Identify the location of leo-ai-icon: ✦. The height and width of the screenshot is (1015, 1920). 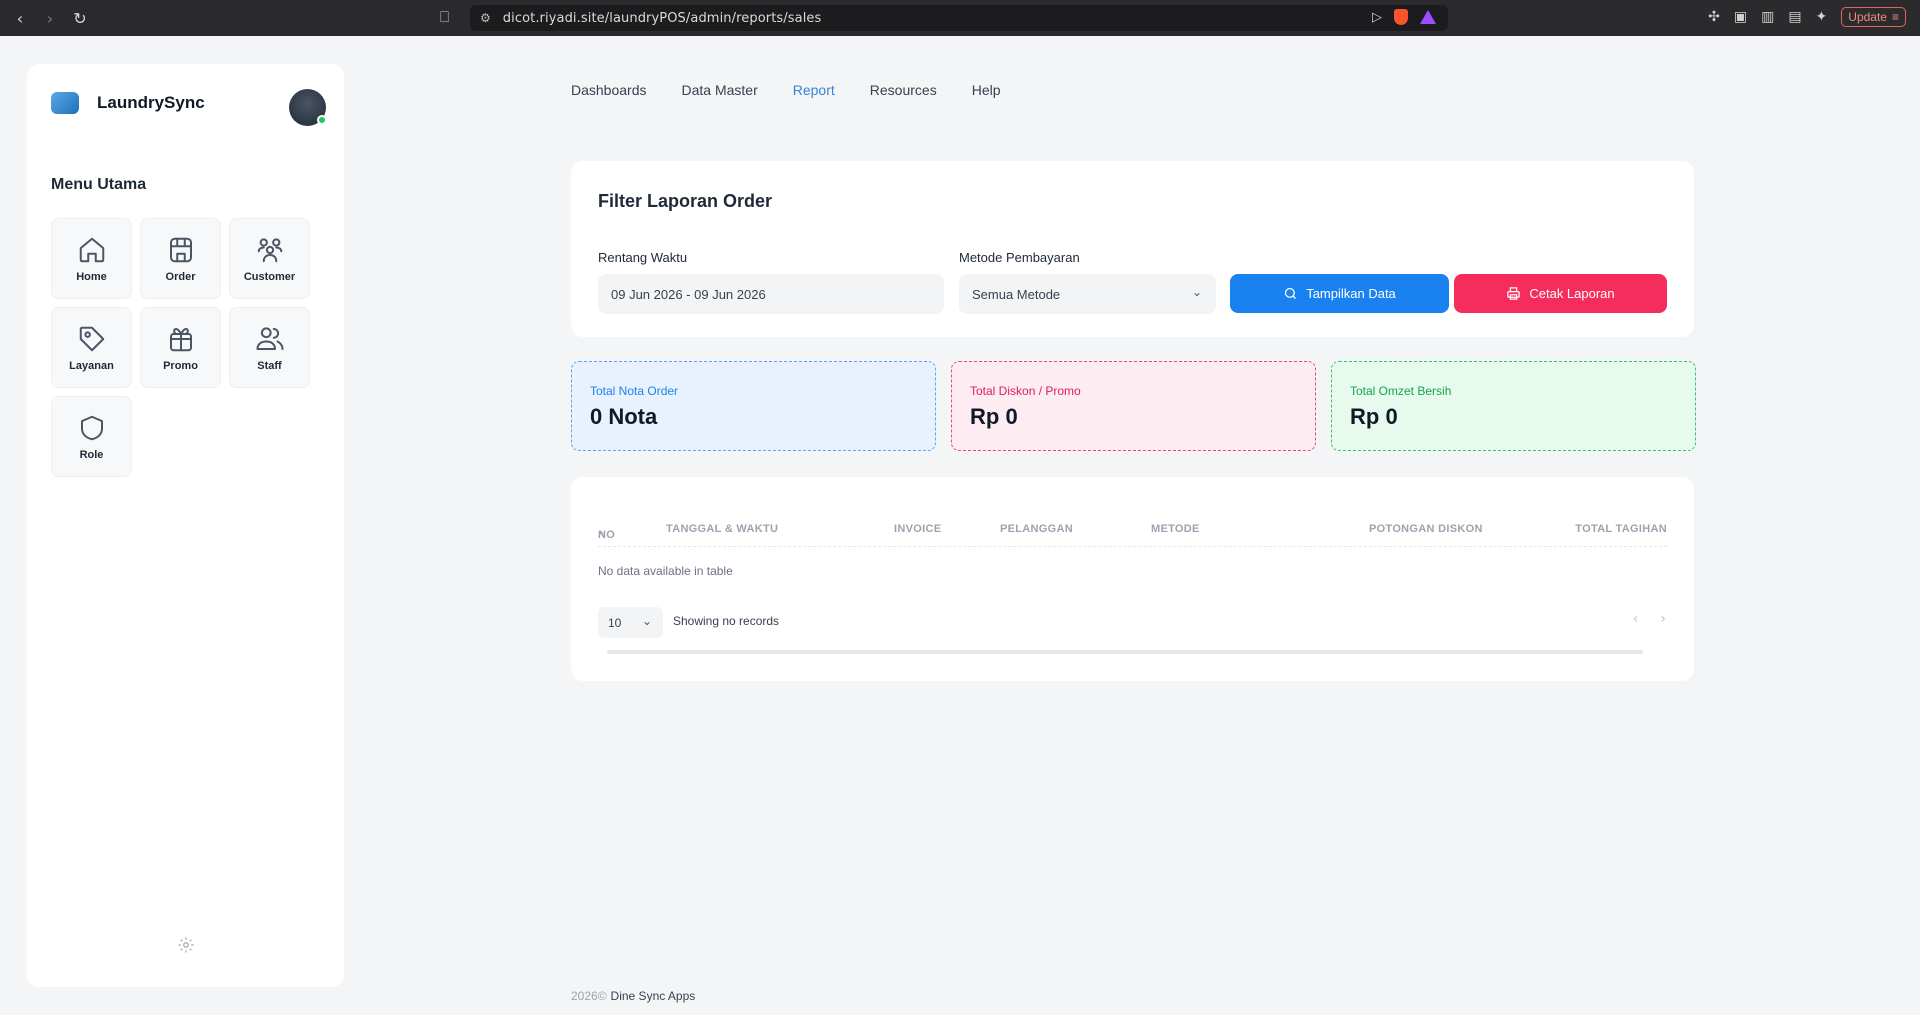
(1822, 17).